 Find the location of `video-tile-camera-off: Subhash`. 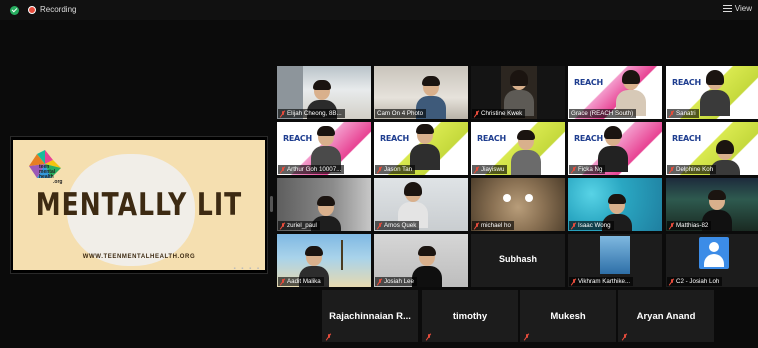

video-tile-camera-off: Subhash is located at coordinates (518, 260).